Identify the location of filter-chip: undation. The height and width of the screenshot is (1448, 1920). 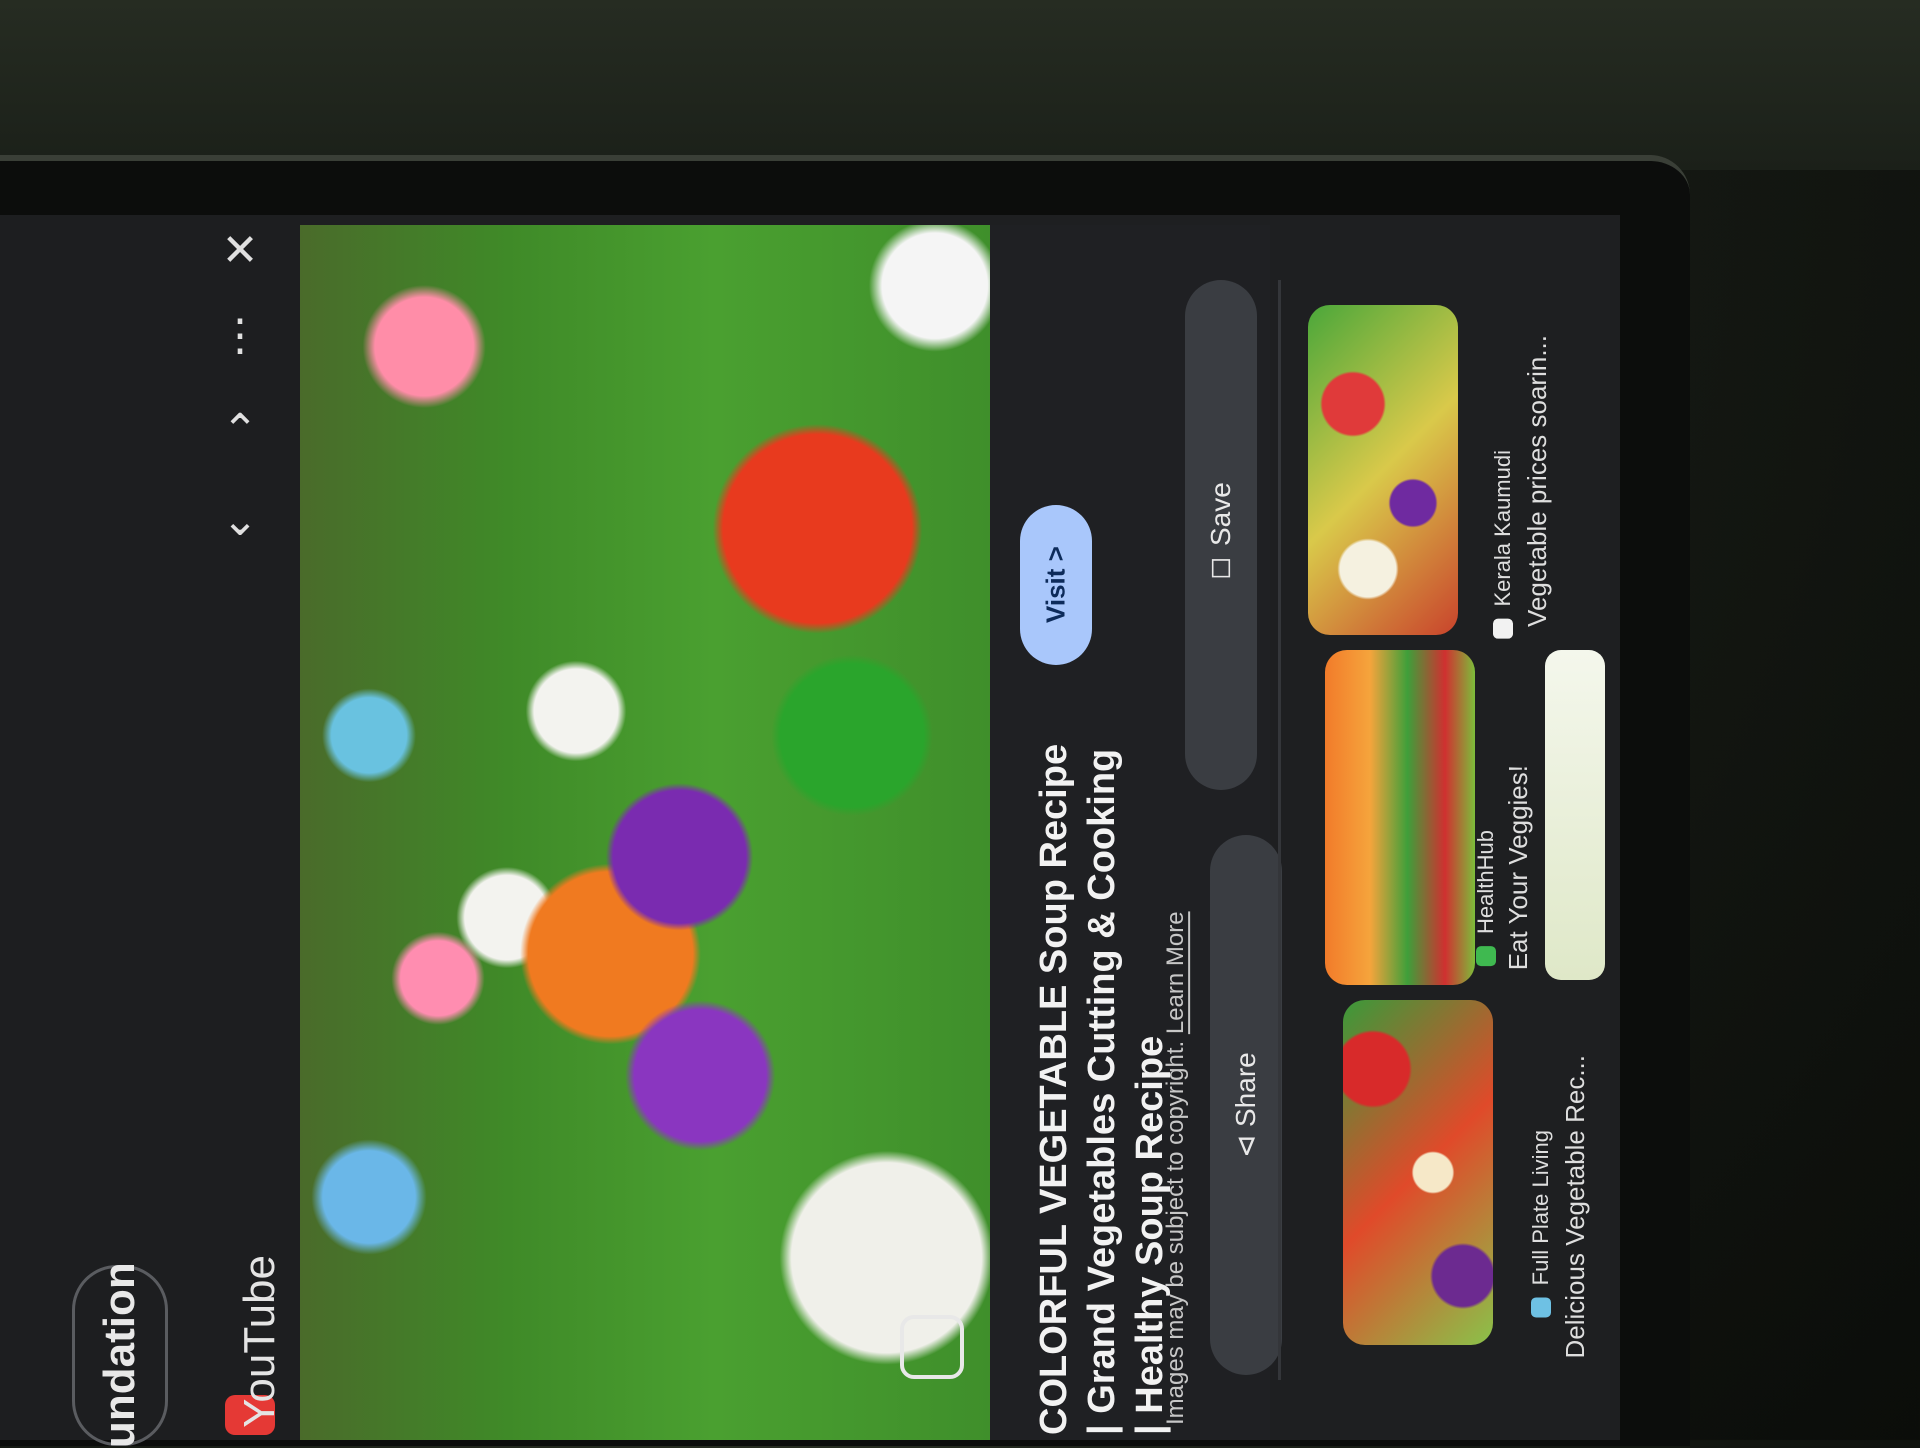
(120, 1355).